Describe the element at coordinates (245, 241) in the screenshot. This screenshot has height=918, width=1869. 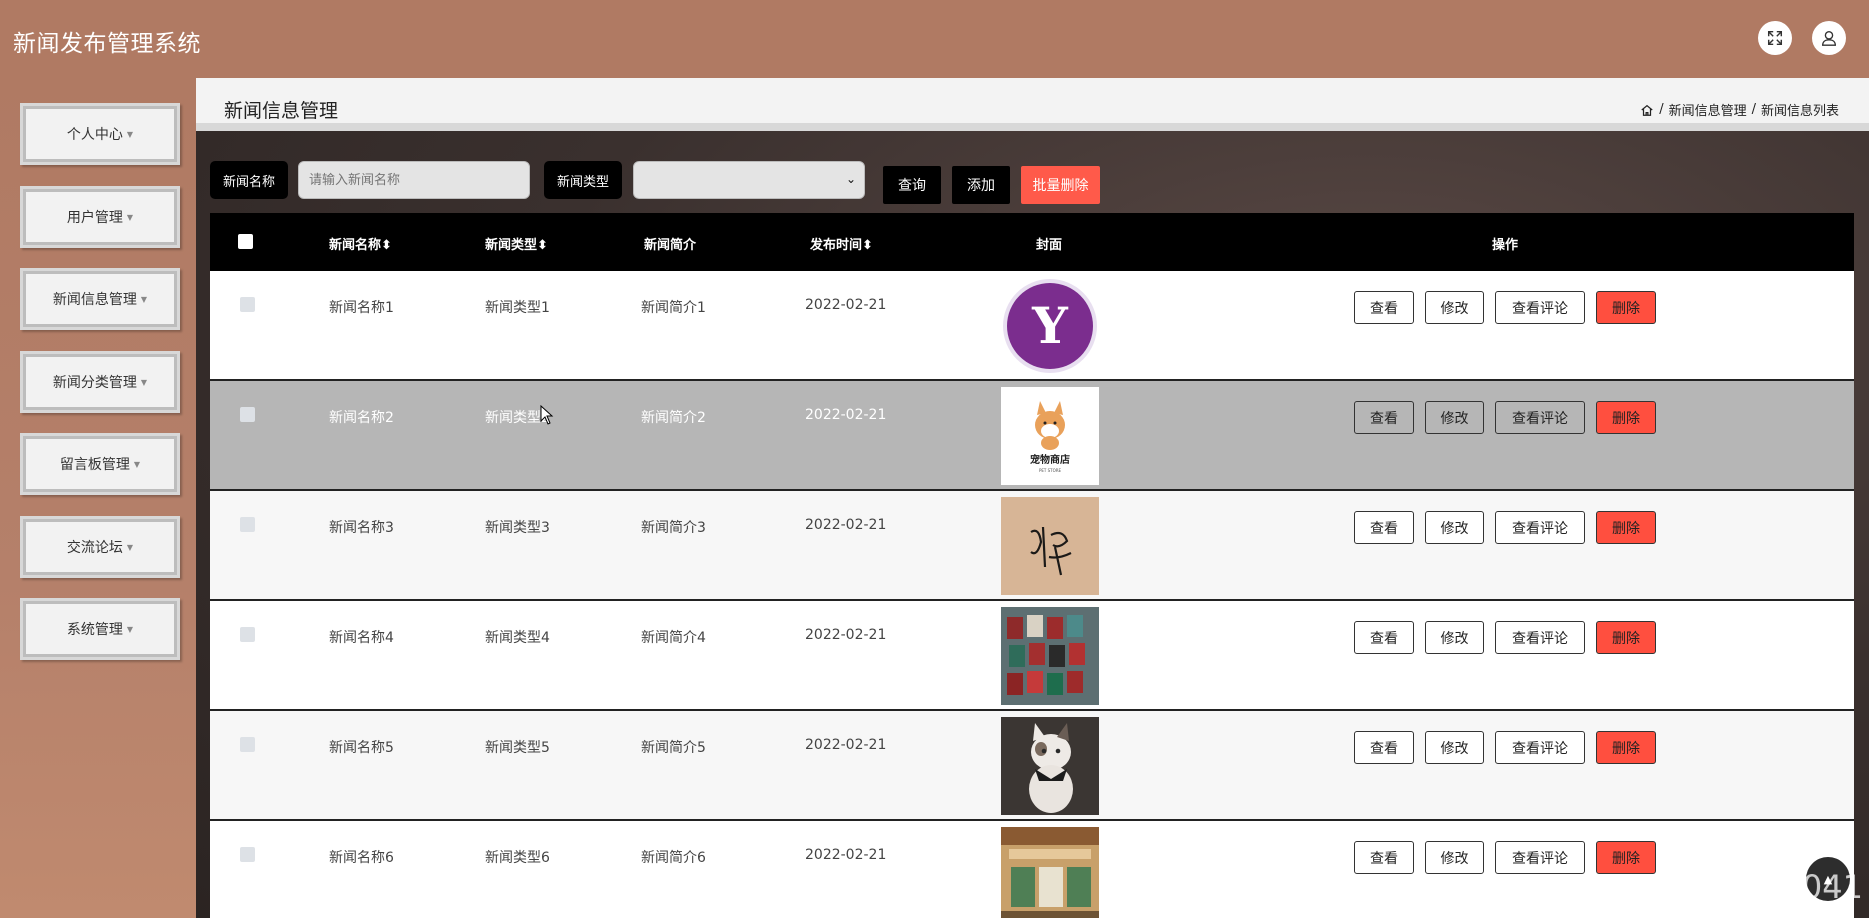
I see `select-all-checkbox` at that location.